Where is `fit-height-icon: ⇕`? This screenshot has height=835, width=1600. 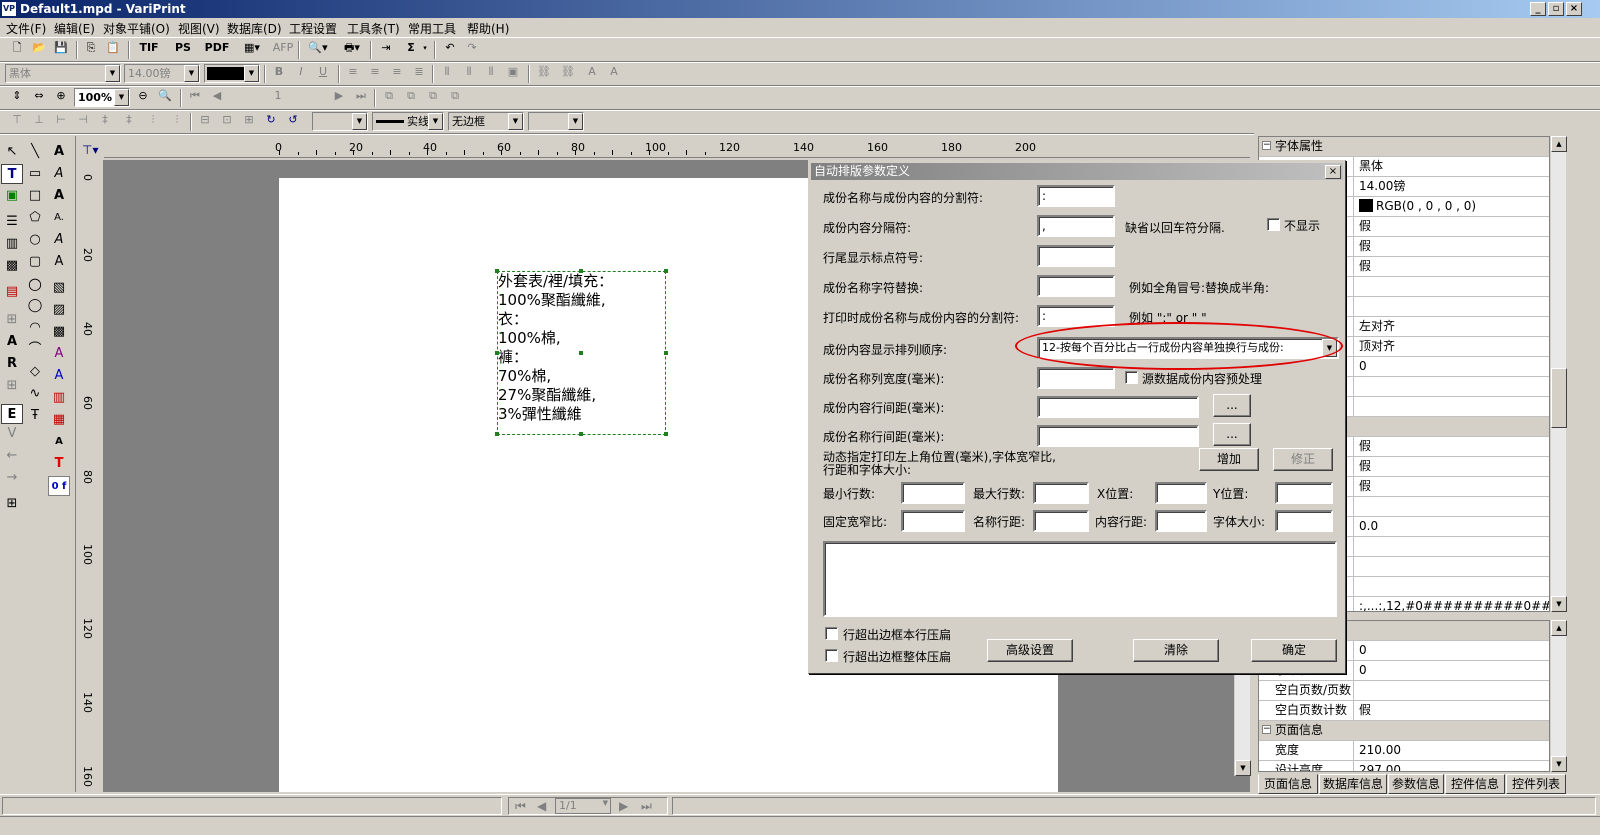 fit-height-icon: ⇕ is located at coordinates (17, 96).